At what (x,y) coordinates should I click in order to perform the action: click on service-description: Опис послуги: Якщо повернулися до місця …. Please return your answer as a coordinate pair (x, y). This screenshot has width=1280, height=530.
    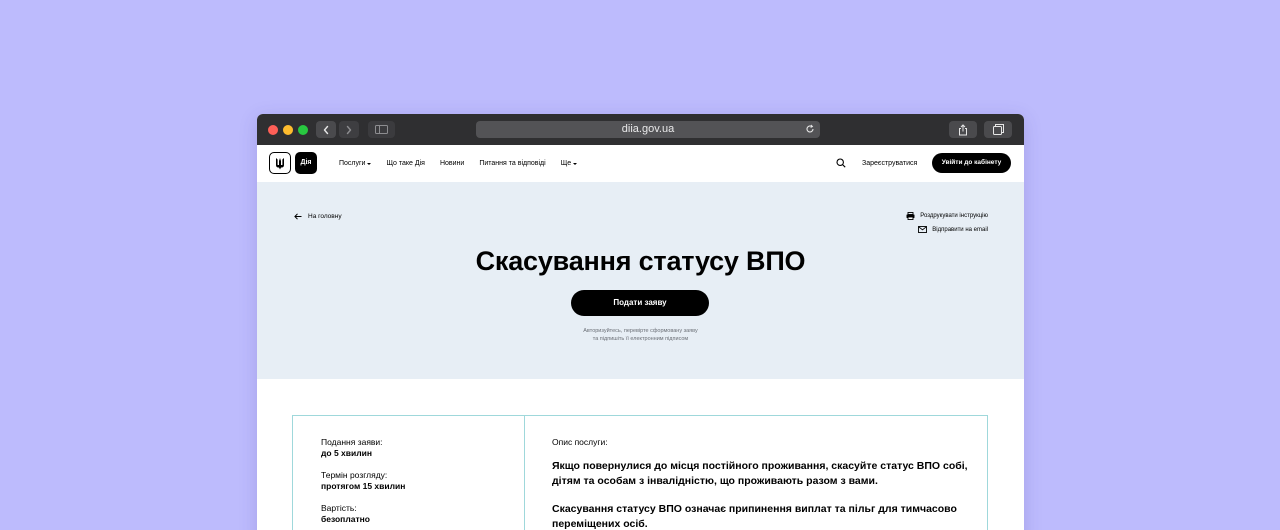
    Looking at the image, I should click on (762, 483).